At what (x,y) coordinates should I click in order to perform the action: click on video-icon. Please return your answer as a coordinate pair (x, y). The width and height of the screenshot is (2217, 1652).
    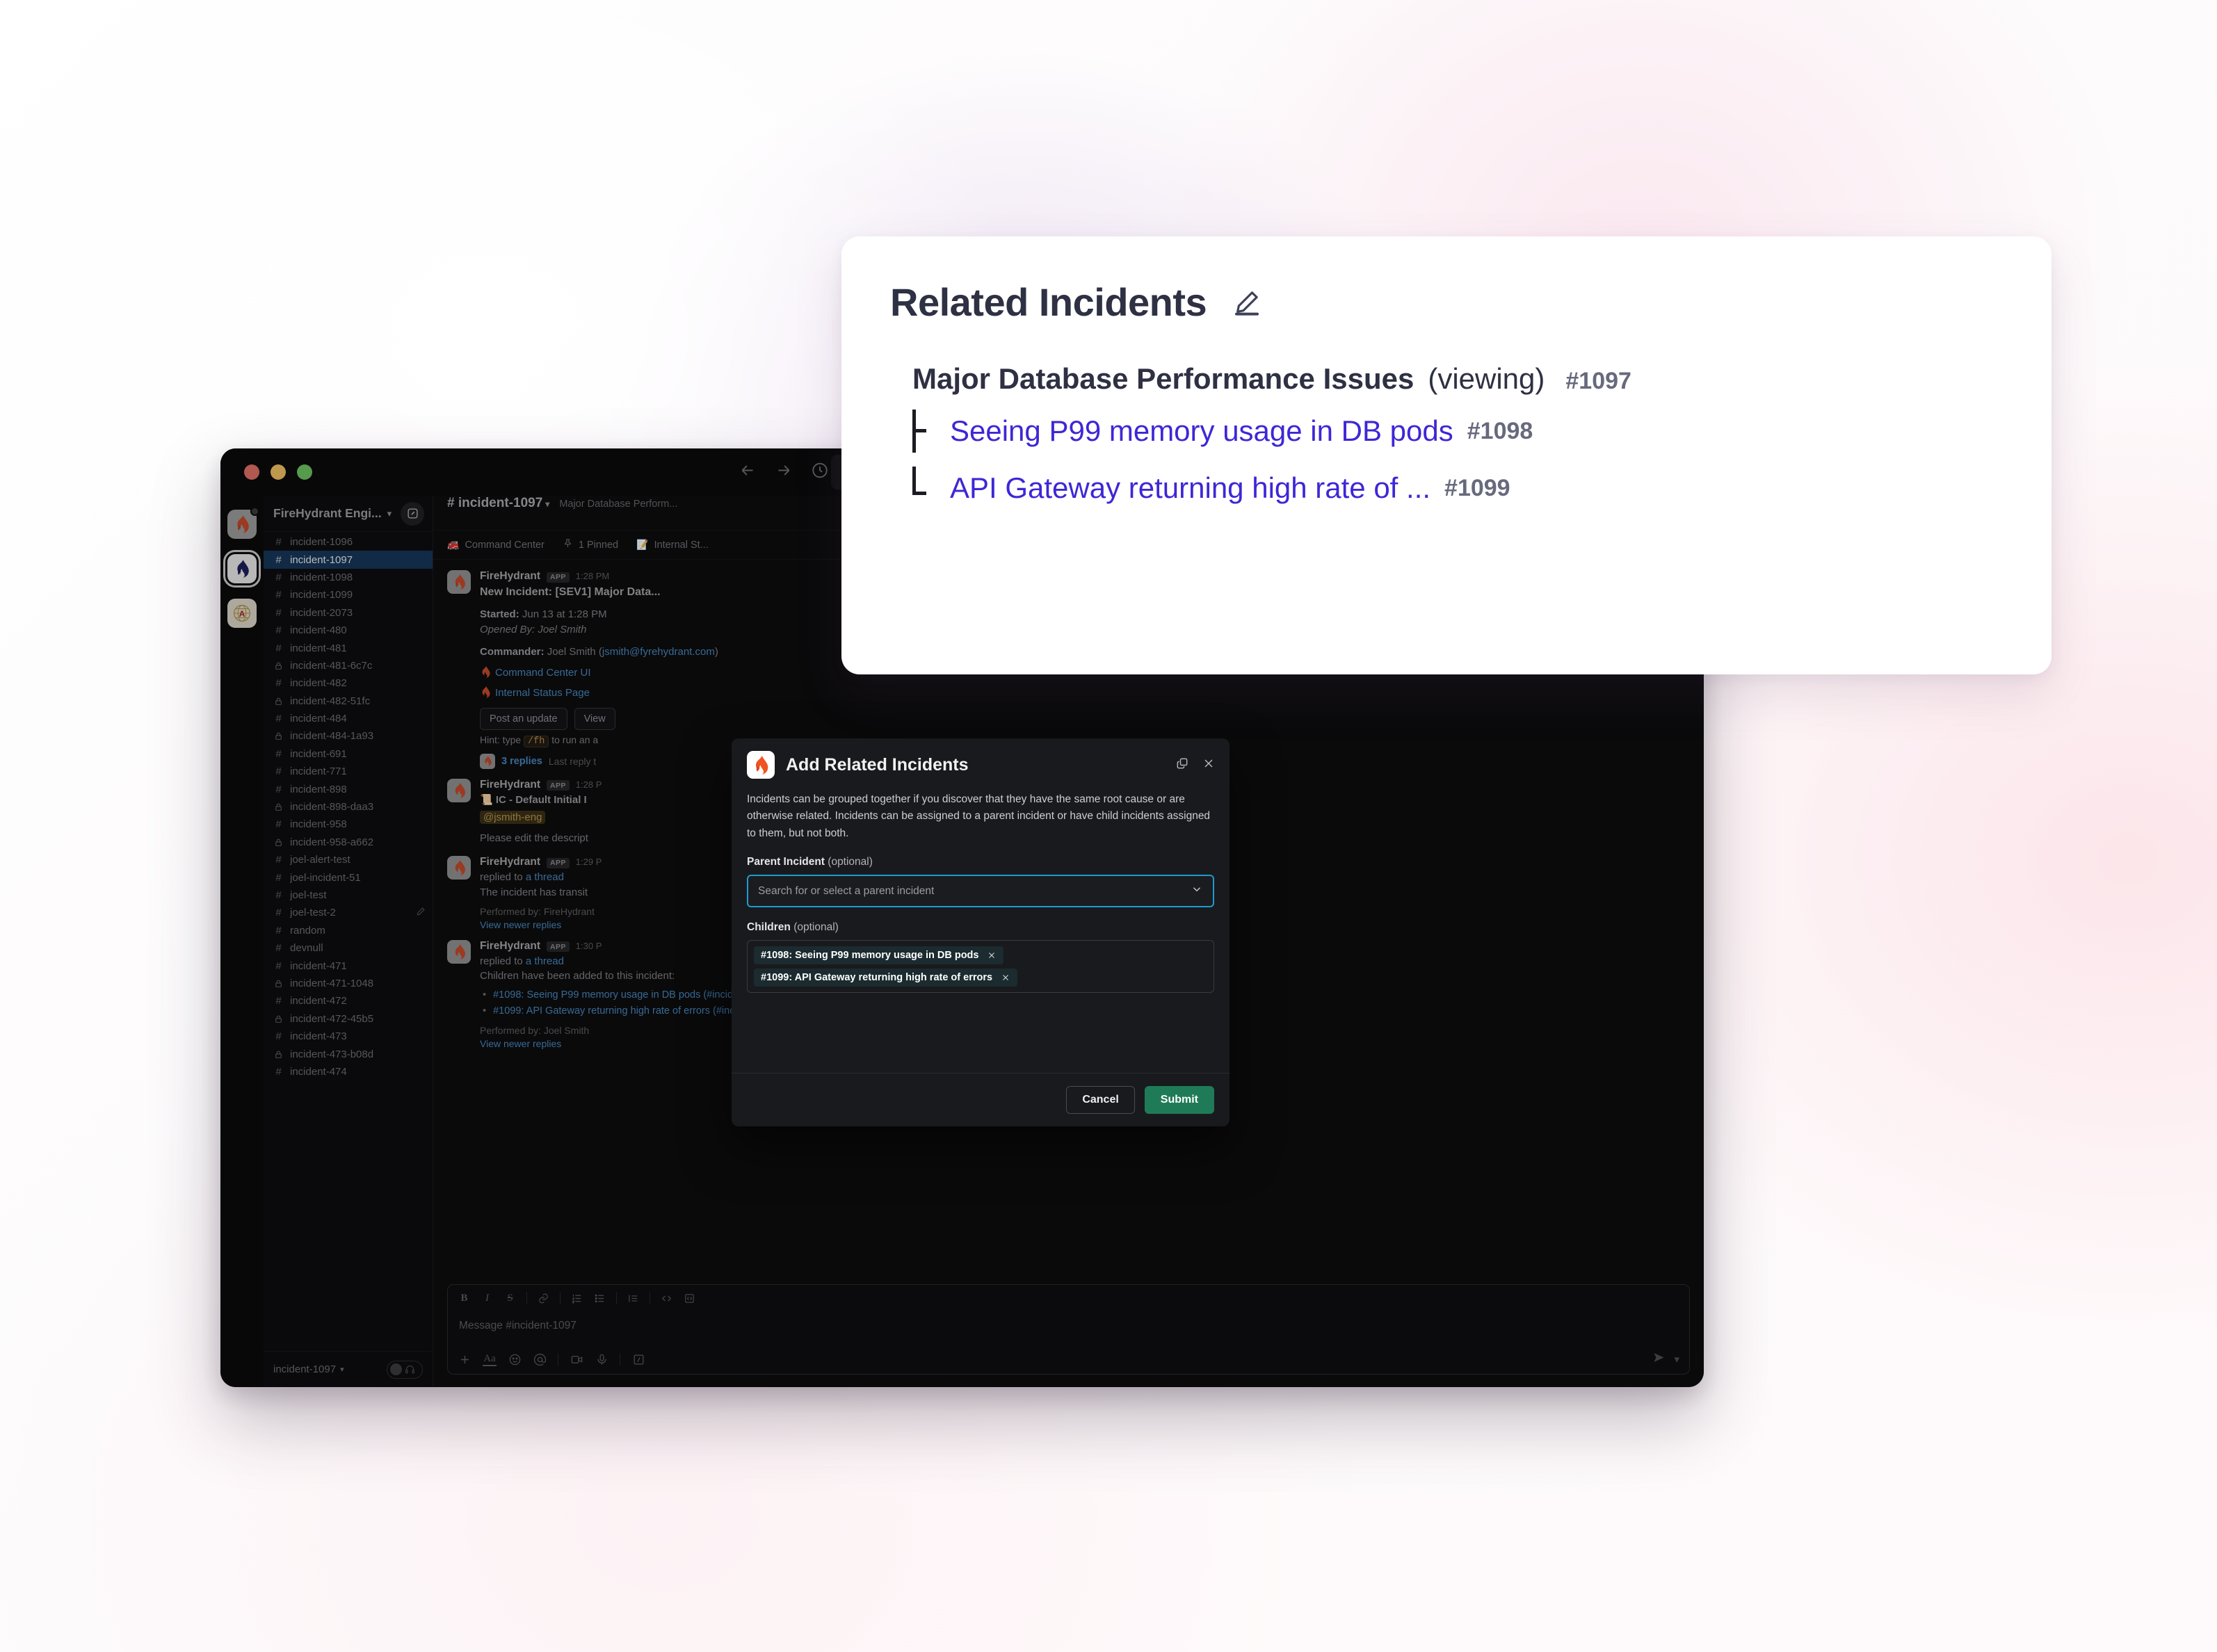
    Looking at the image, I should click on (576, 1359).